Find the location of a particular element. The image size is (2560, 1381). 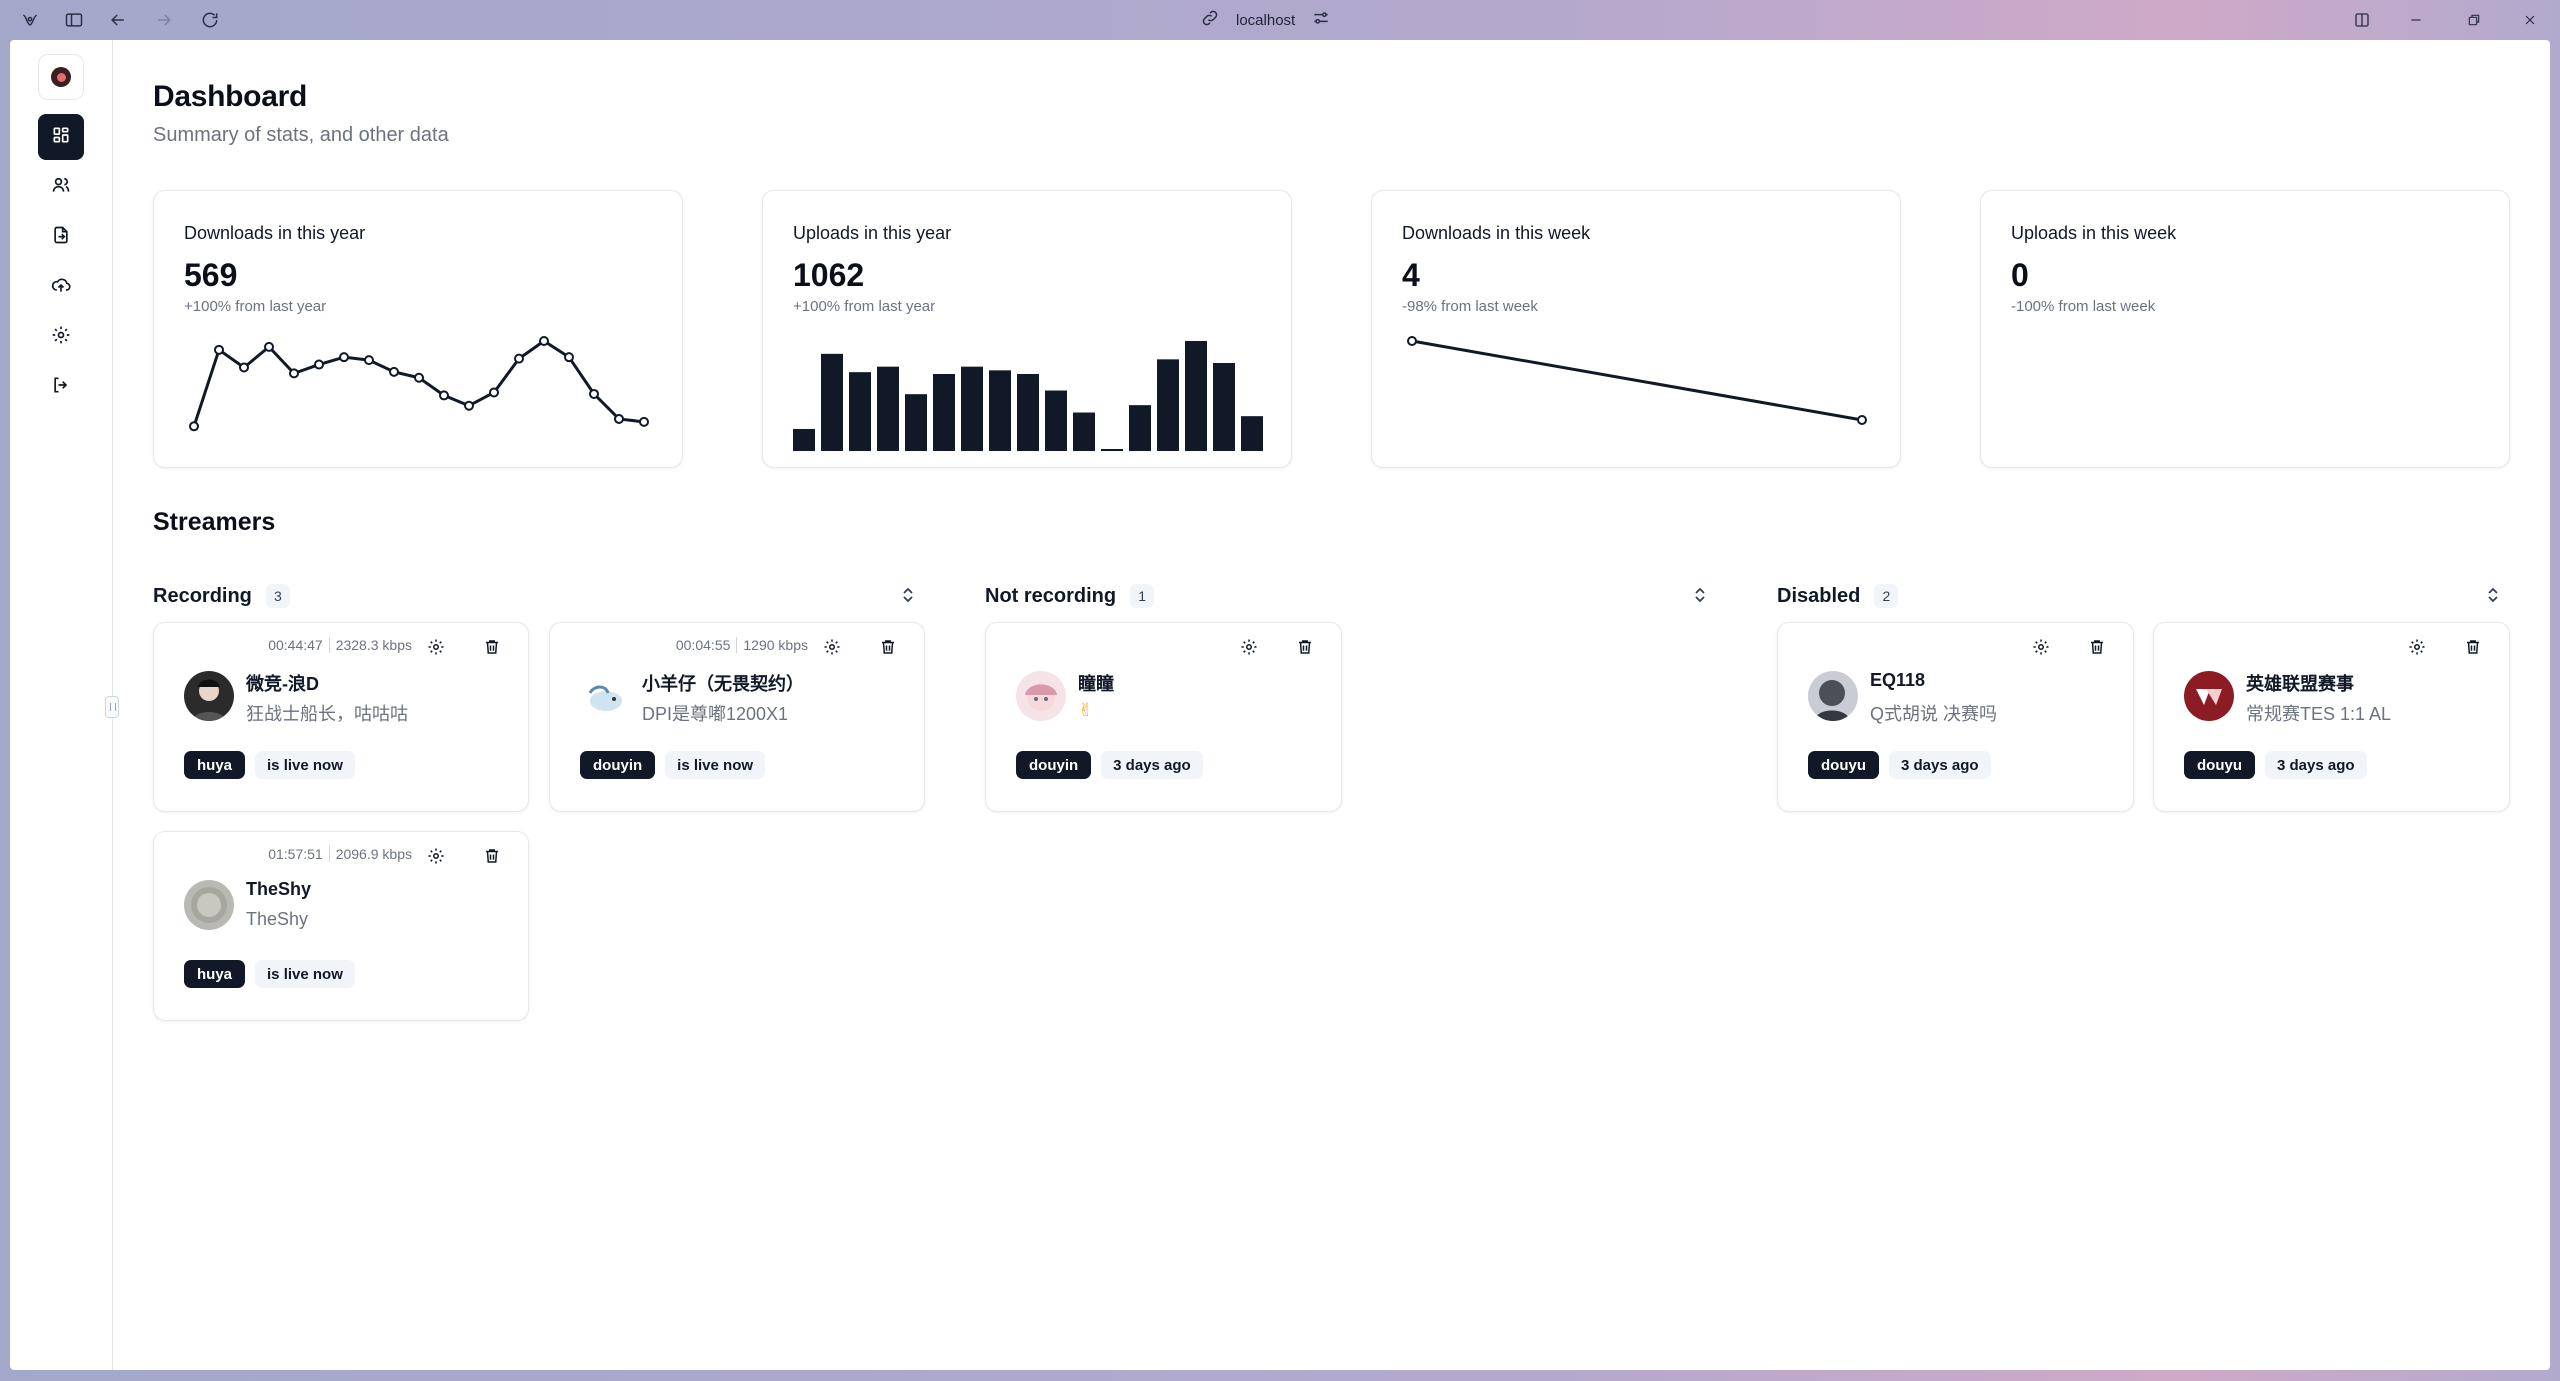

stat-value: 1062 is located at coordinates (829, 275).